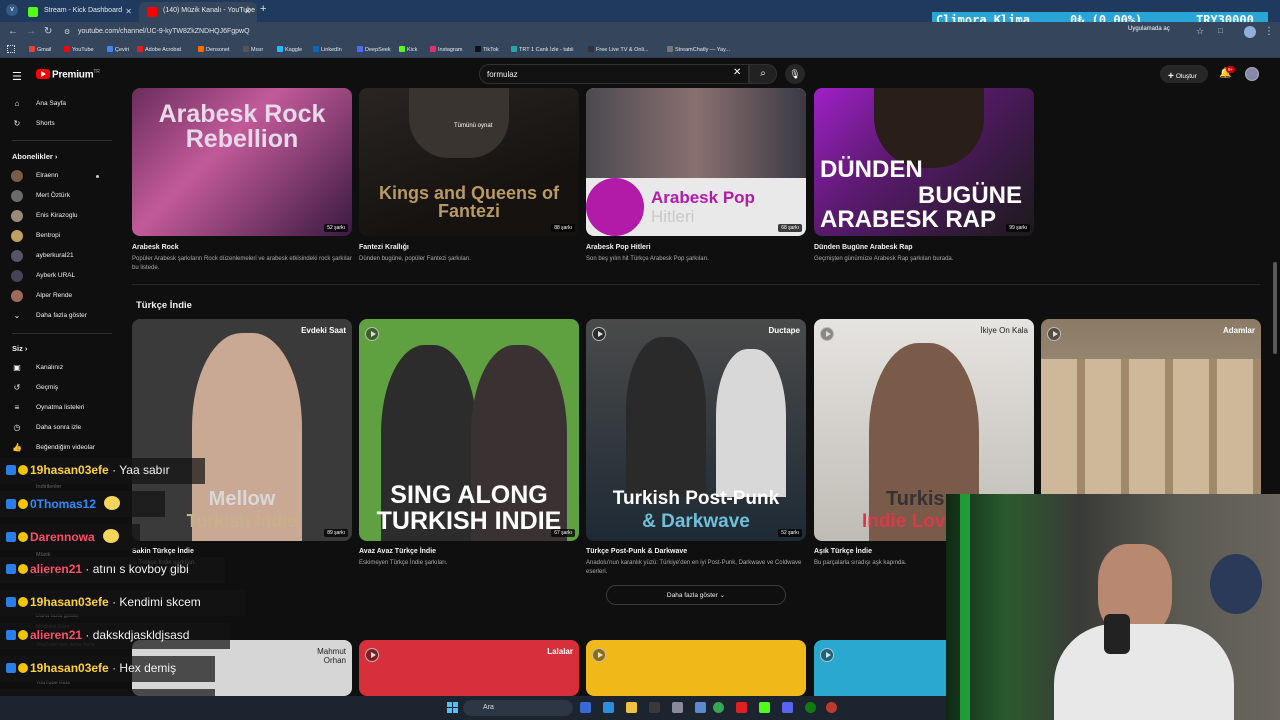  Describe the element at coordinates (63, 504) in the screenshot. I see `chat-username: 0Thomas12` at that location.